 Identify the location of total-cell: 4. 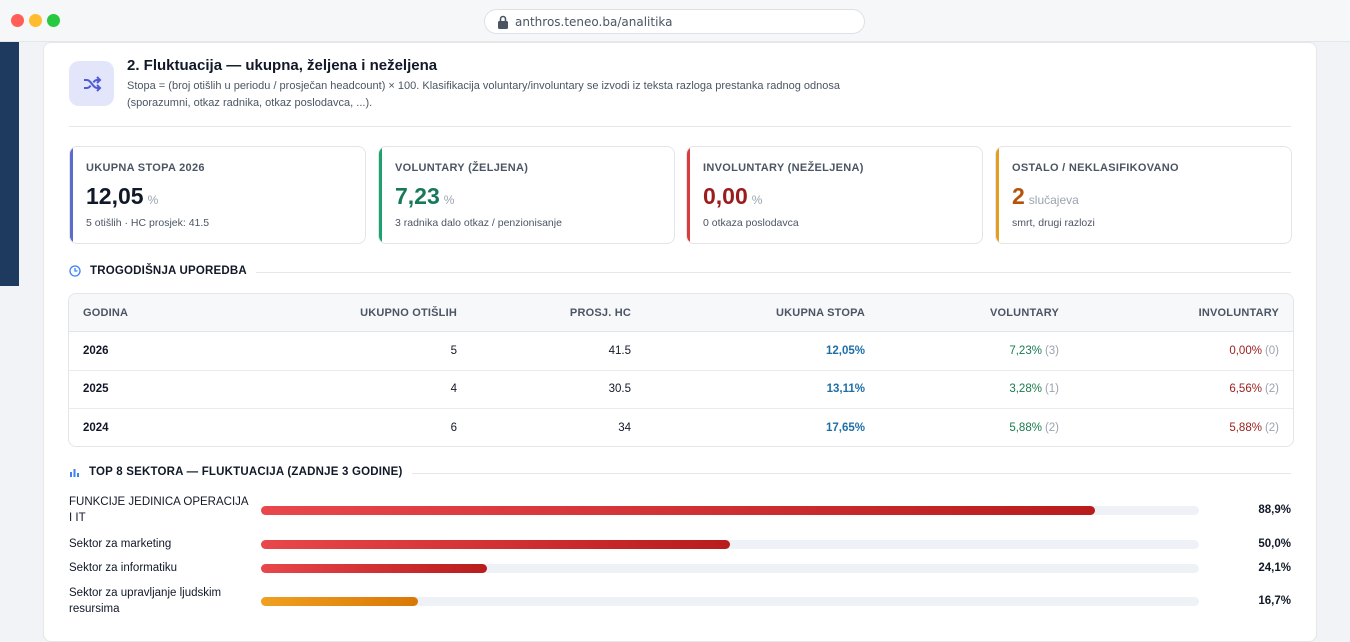
(453, 389).